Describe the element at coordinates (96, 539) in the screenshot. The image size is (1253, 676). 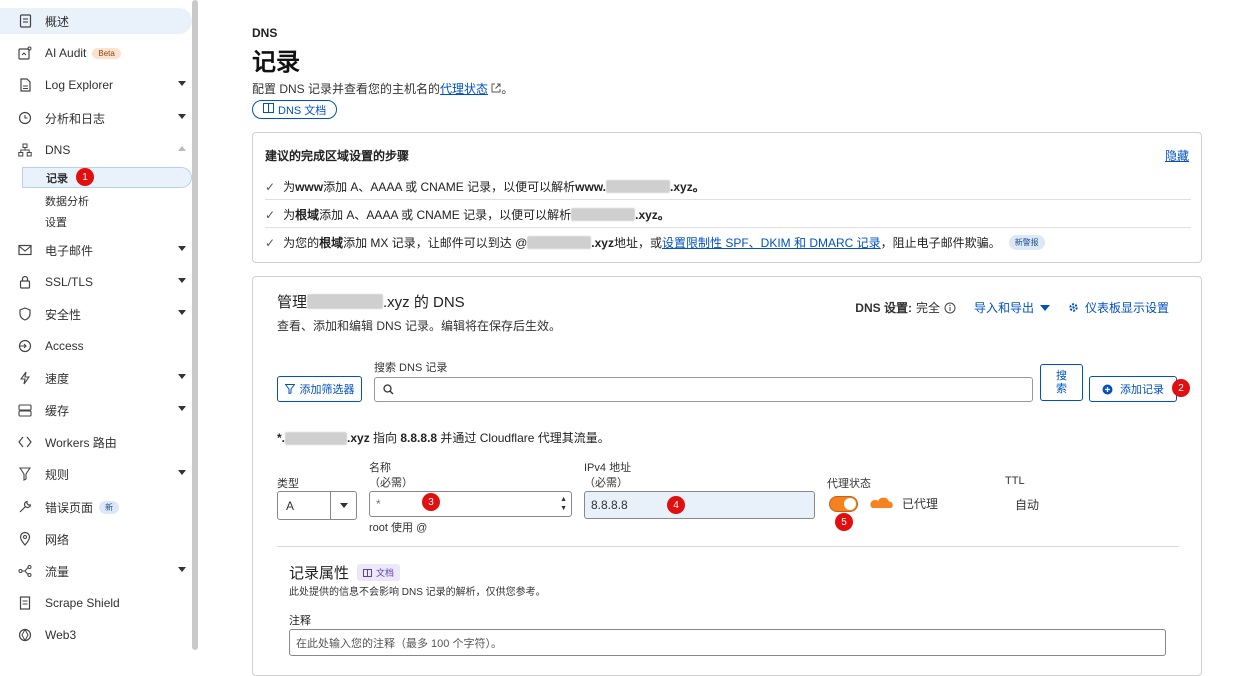
I see `sidebar-item-network: 网络` at that location.